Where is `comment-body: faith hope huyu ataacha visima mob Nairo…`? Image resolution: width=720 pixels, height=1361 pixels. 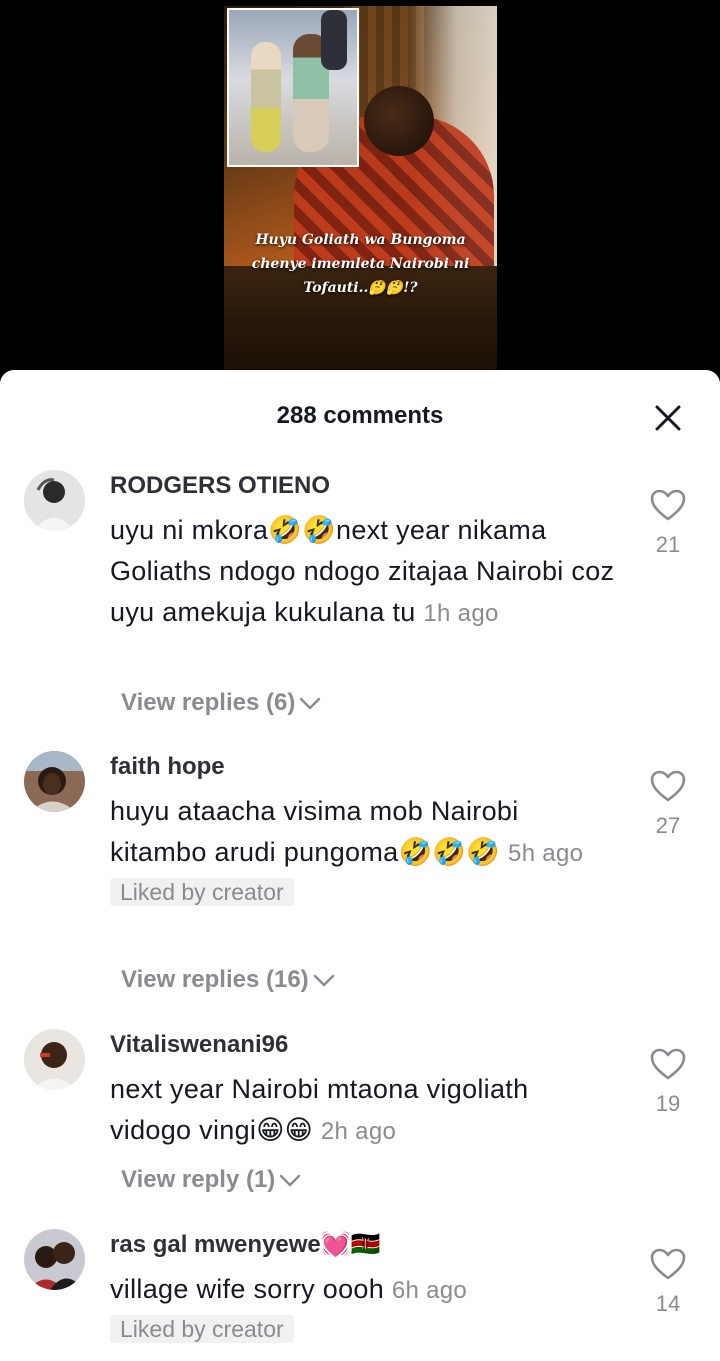
comment-body: faith hope huyu ataacha visima mob Nairo… is located at coordinates (362, 828).